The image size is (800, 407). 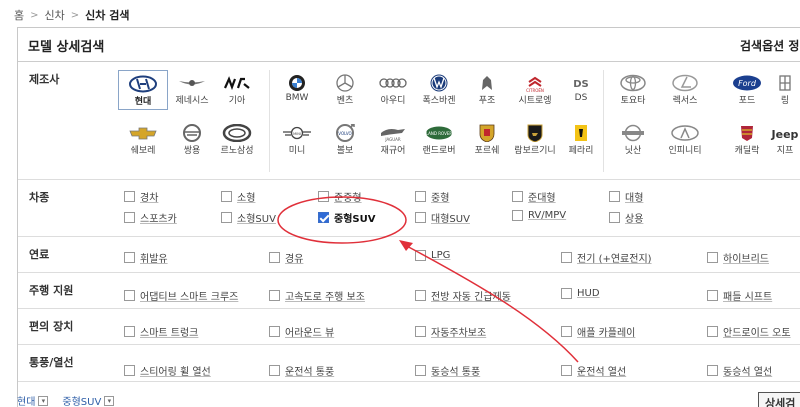 What do you see at coordinates (490, 303) in the screenshot?
I see `pointer-arrow` at bounding box center [490, 303].